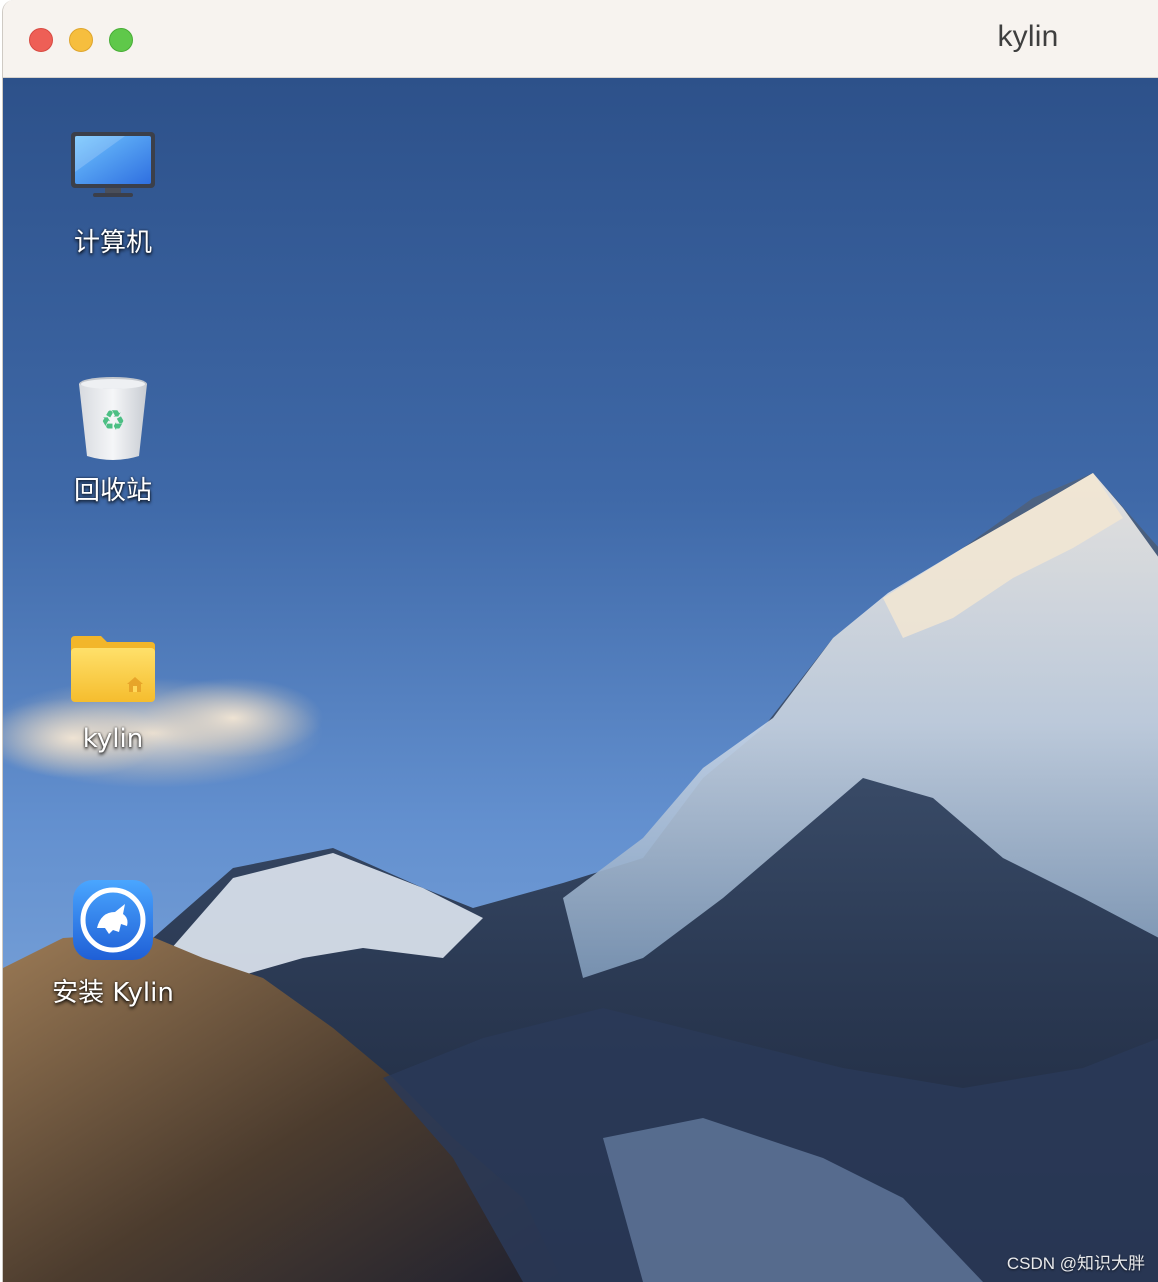 This screenshot has width=1158, height=1282. I want to click on desktop-icon-home-folder: kylin, so click(113, 690).